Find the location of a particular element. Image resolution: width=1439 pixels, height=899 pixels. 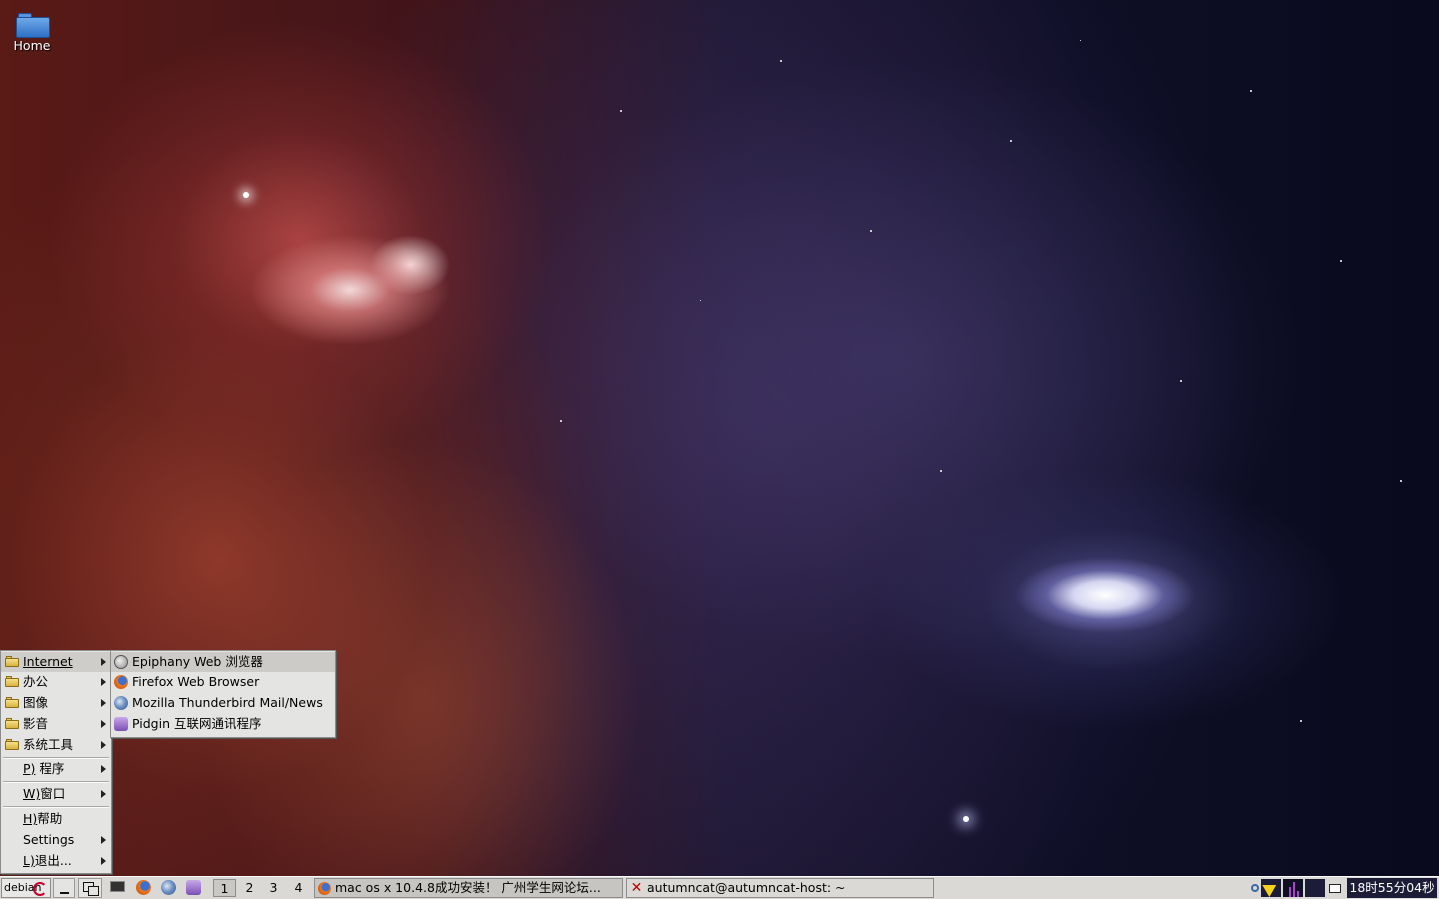

menu-item-mnemonic: H) is located at coordinates (30, 818).